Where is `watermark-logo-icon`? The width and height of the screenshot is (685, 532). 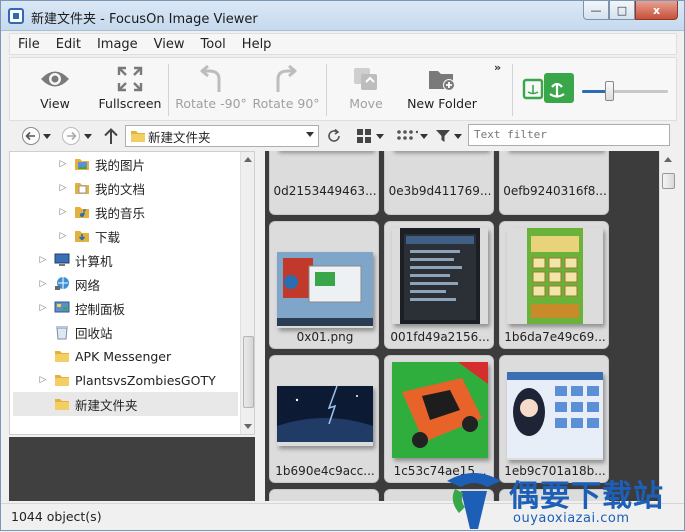
watermark-logo-icon is located at coordinates (474, 501).